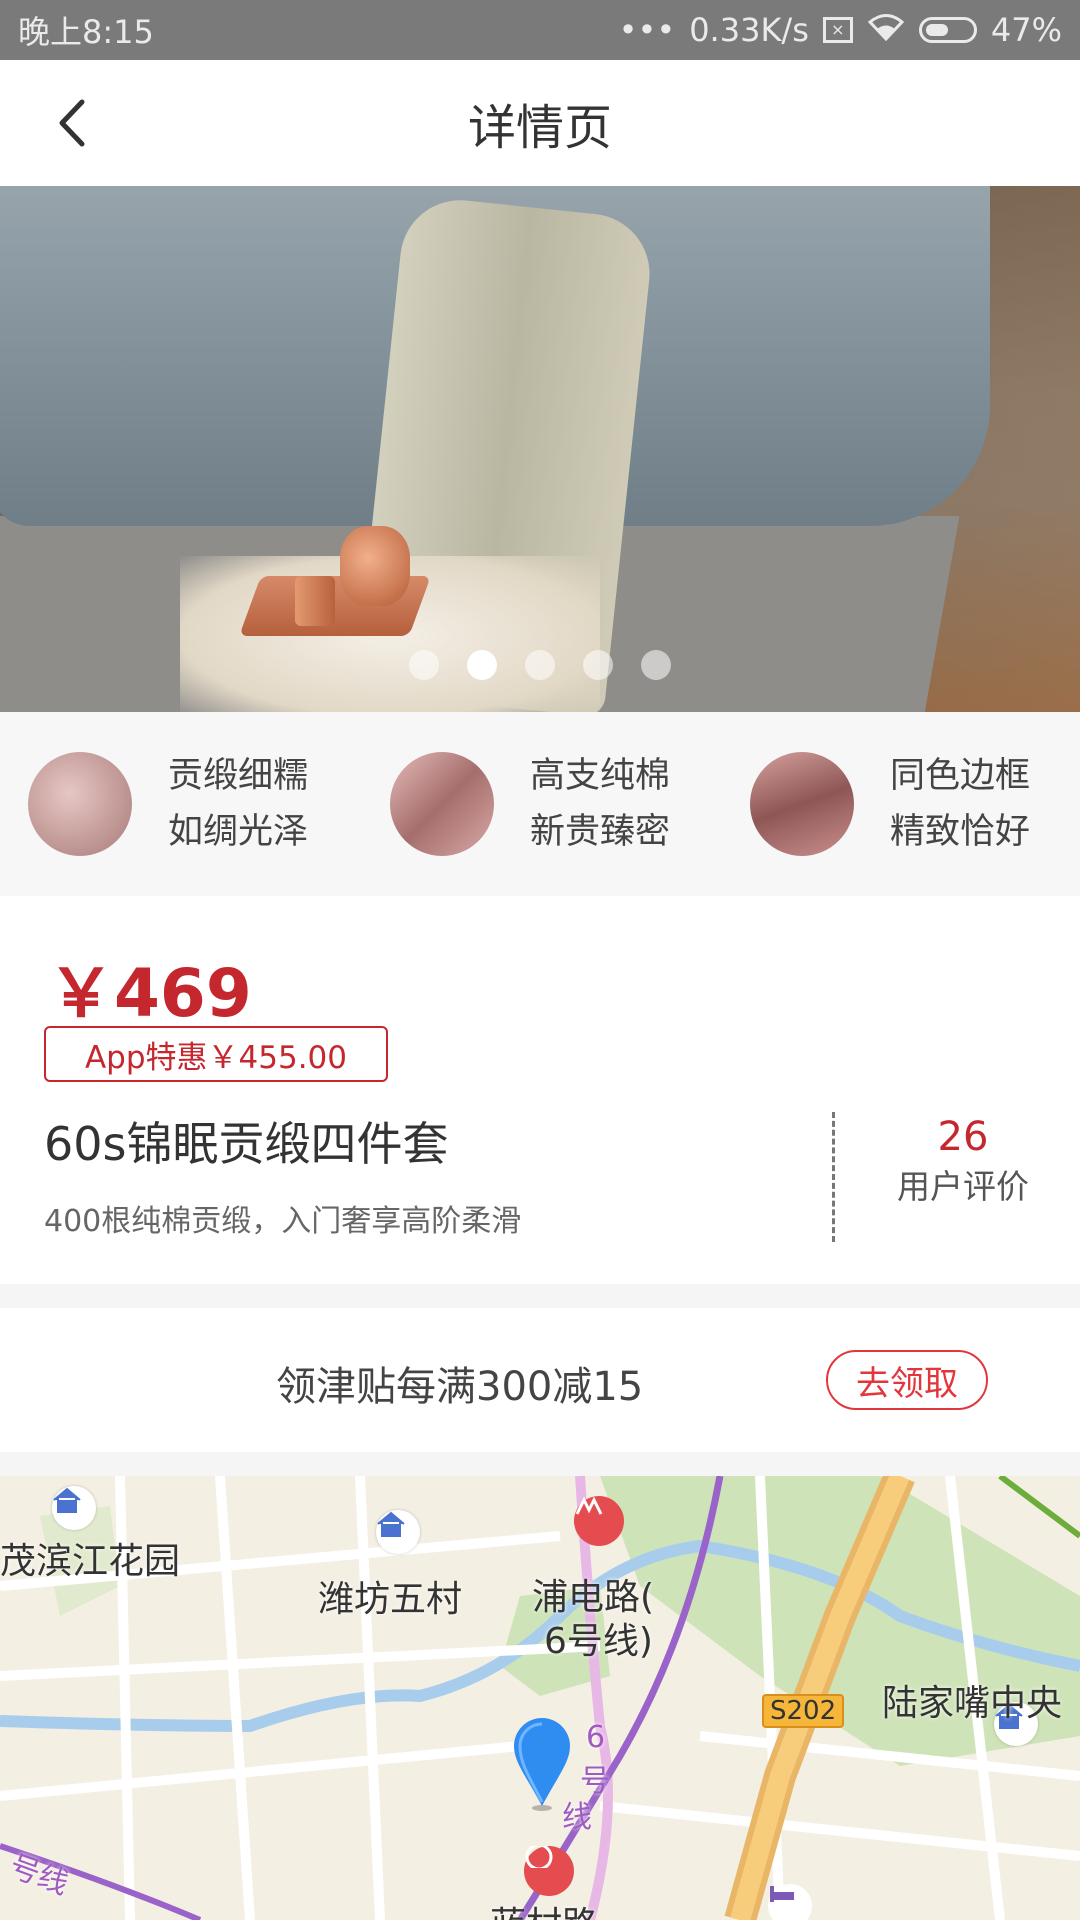 This screenshot has height=1920, width=1080. I want to click on app-price-badge: App特惠￥455.00, so click(216, 1054).